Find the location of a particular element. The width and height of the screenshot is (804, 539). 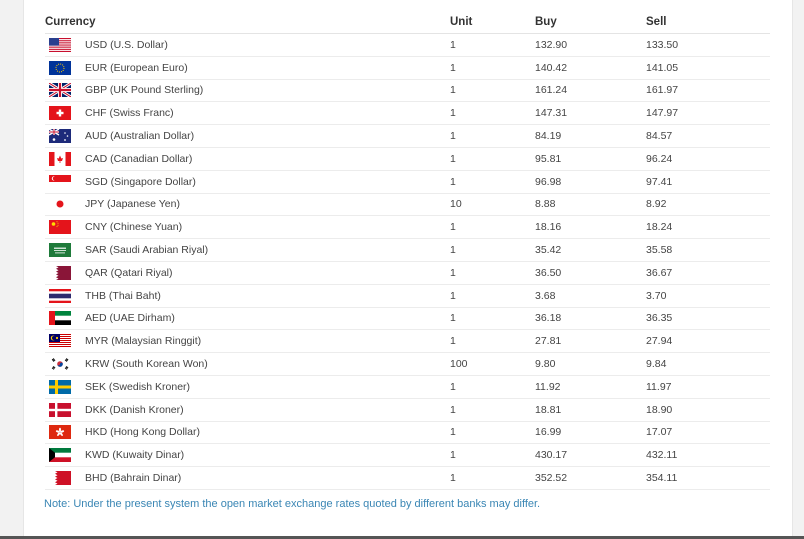

currency-cell: THB (Thai Baht) is located at coordinates (247, 296).